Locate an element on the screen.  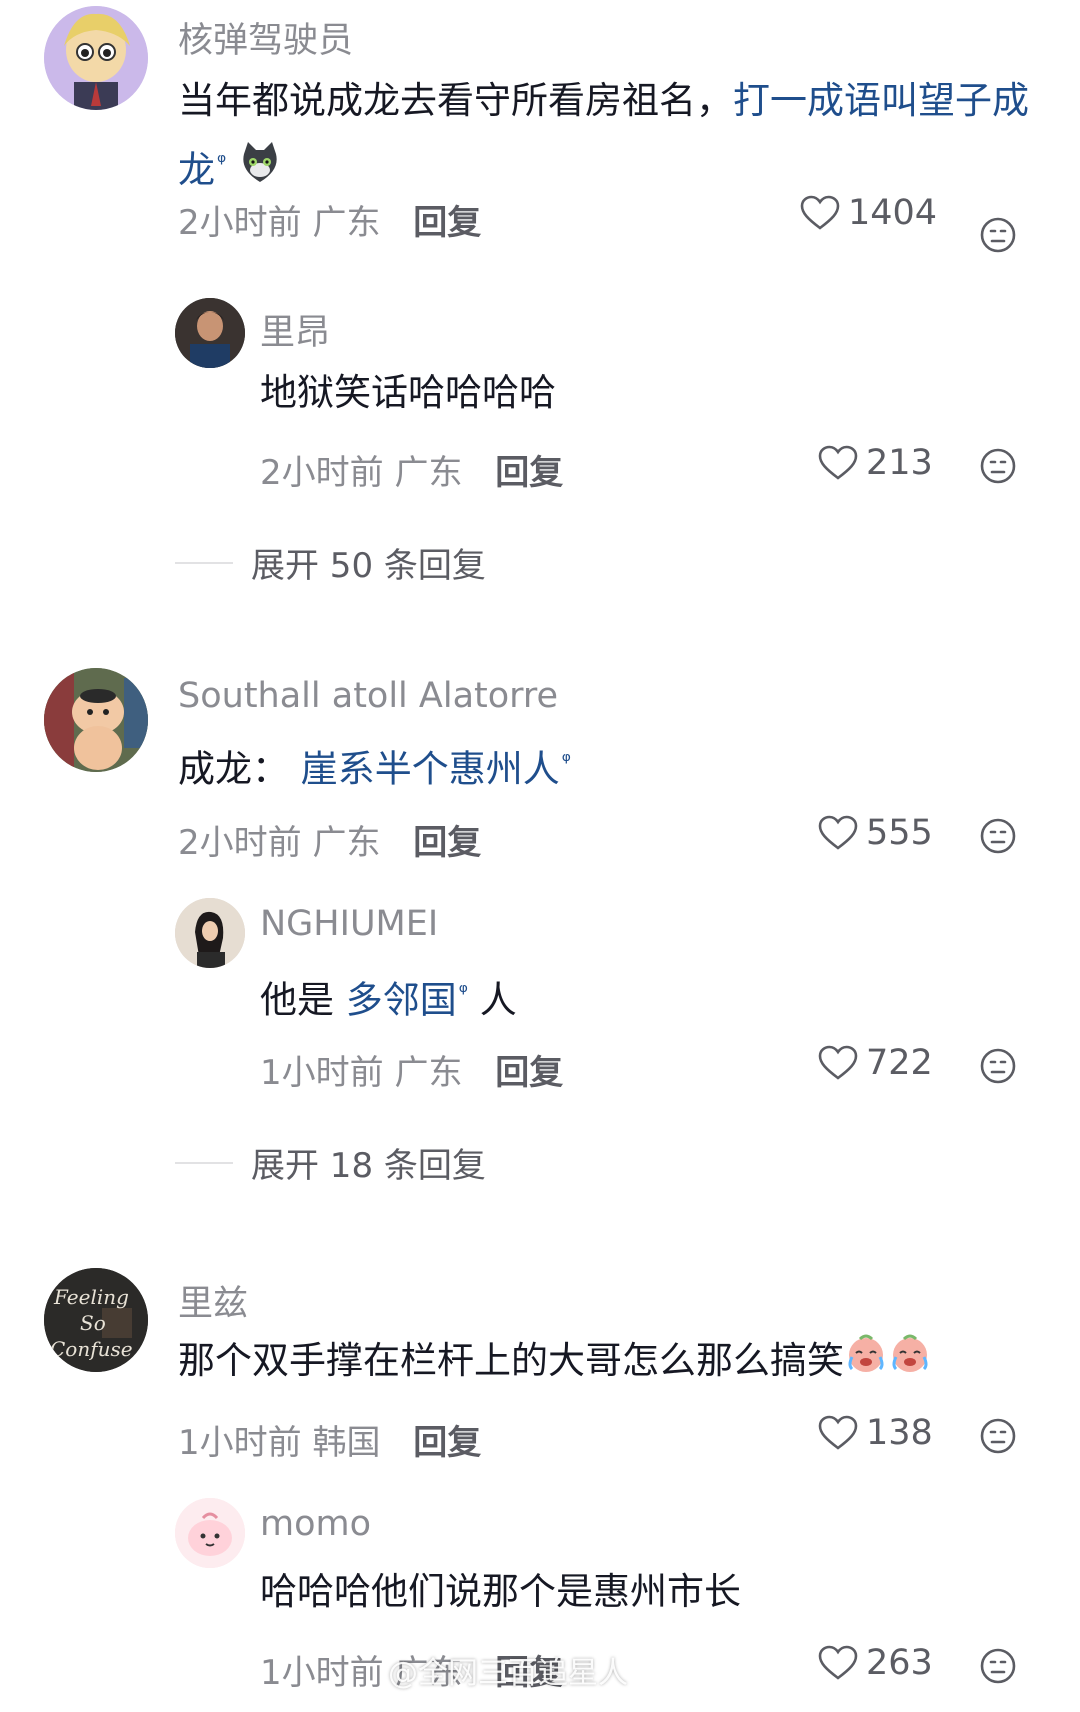
like-count: 213 is located at coordinates (899, 463).